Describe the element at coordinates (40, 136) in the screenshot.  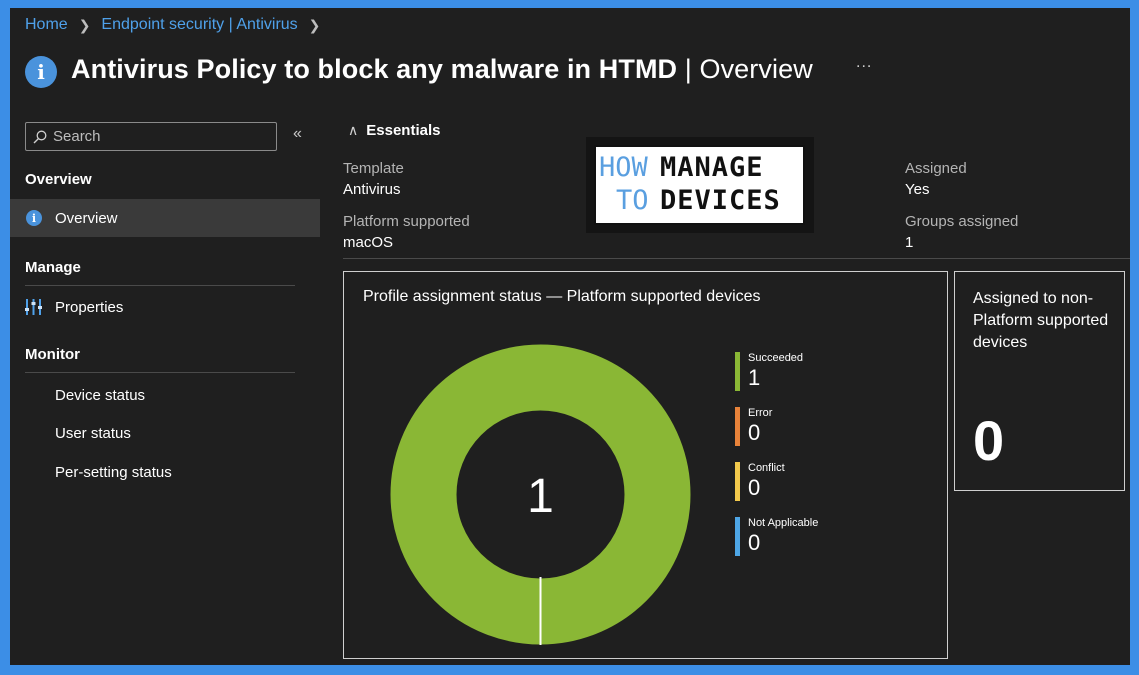
I see `search-icon` at that location.